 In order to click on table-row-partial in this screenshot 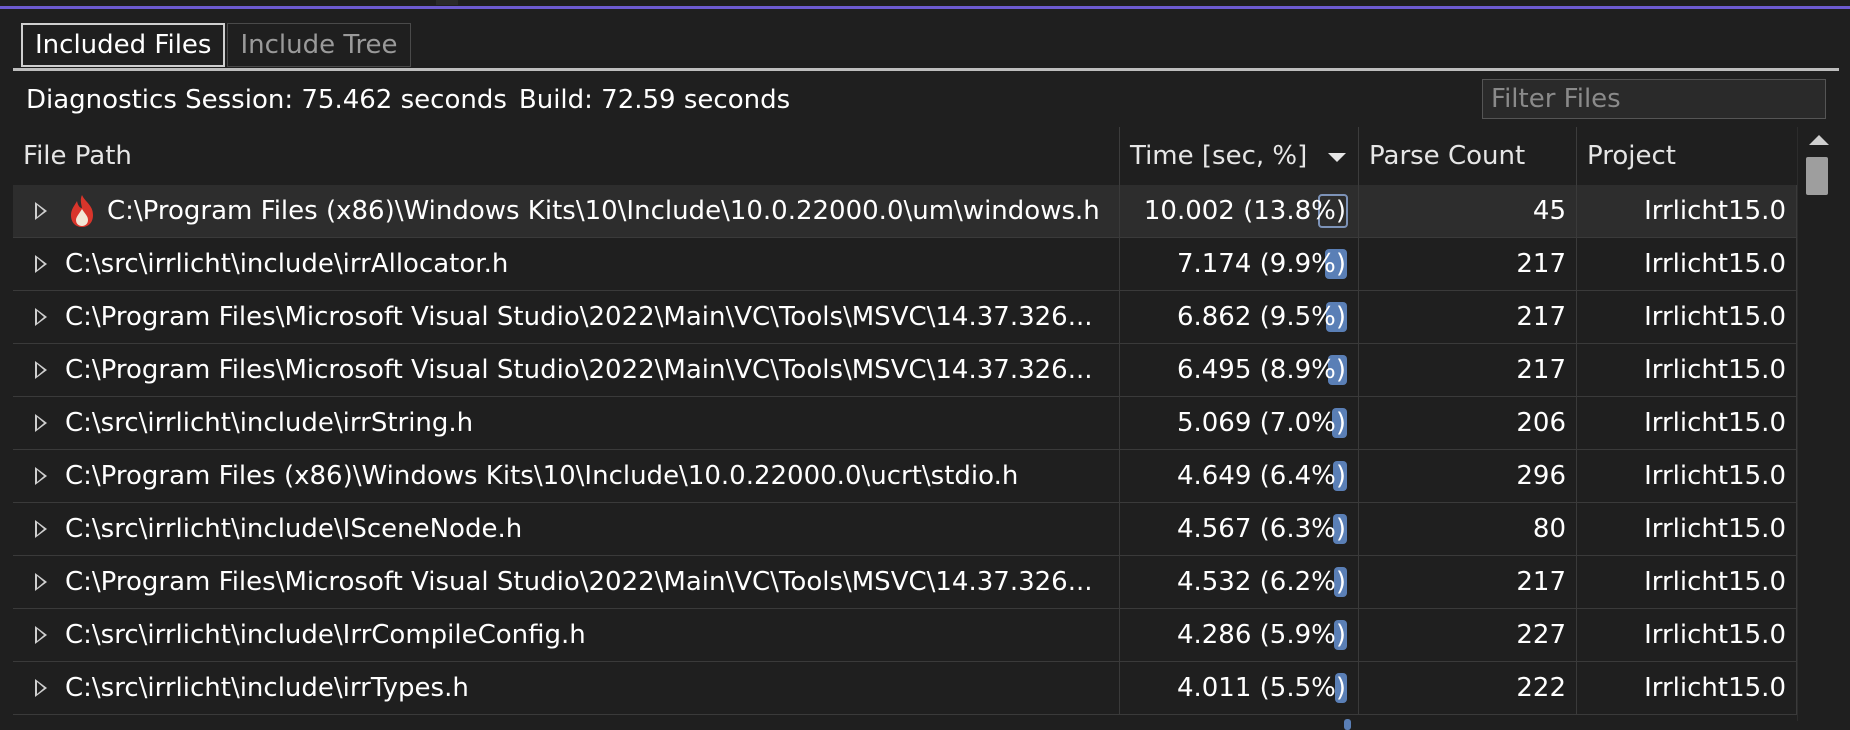, I will do `click(905, 722)`.